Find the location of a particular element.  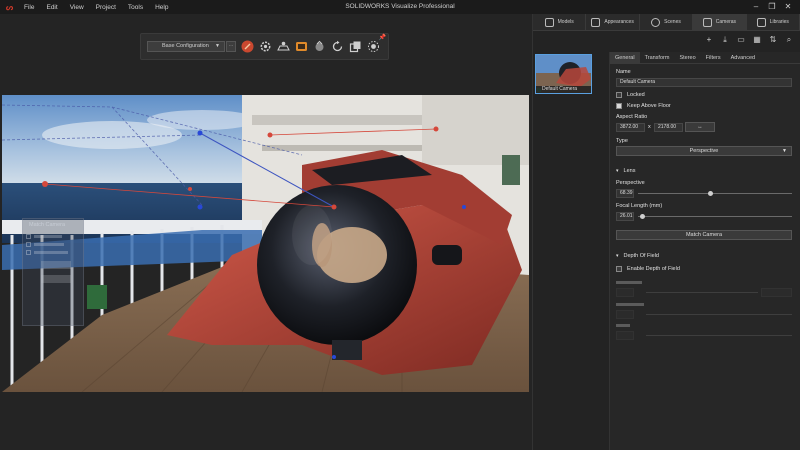

focal-length-field: 26.01 is located at coordinates (625, 216).